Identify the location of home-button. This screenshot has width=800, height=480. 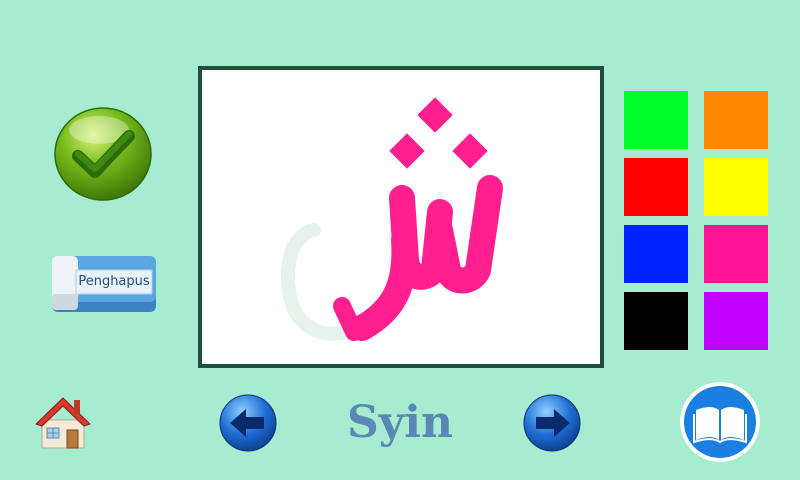
(63, 422).